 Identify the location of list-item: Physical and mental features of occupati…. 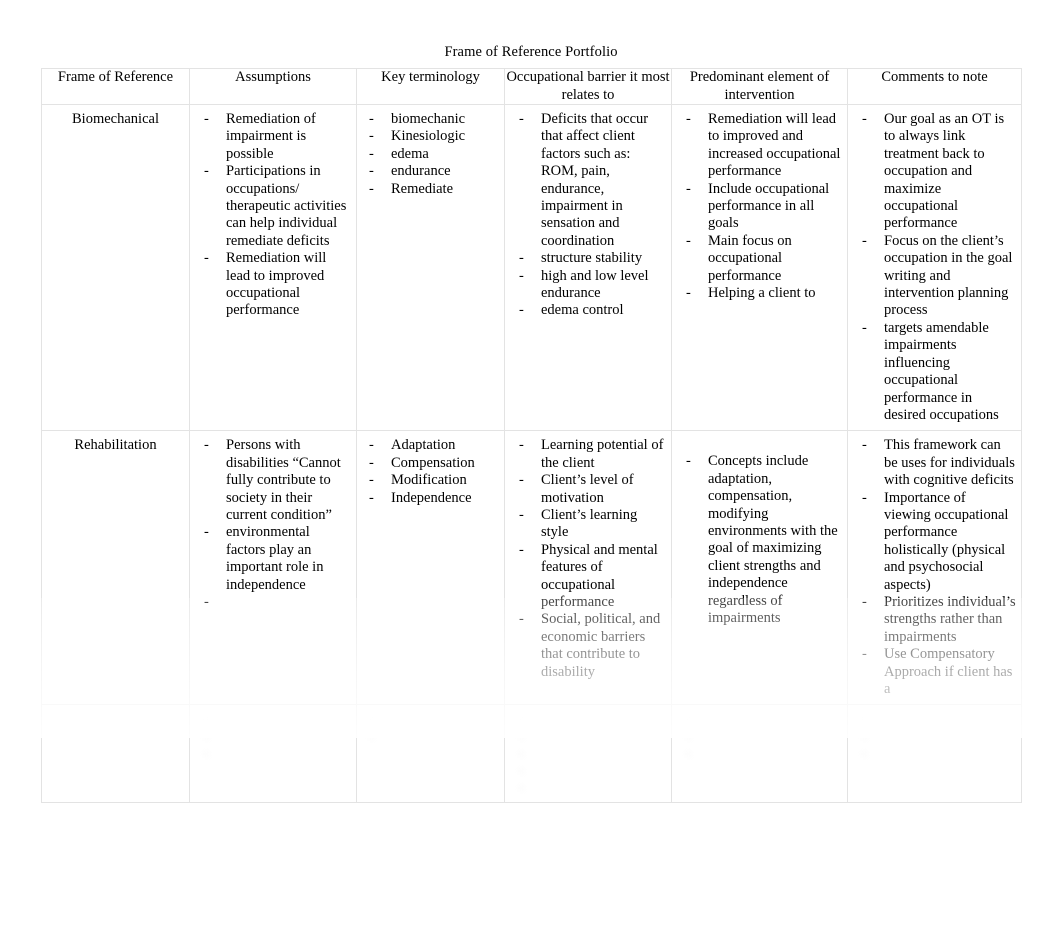
(587, 577).